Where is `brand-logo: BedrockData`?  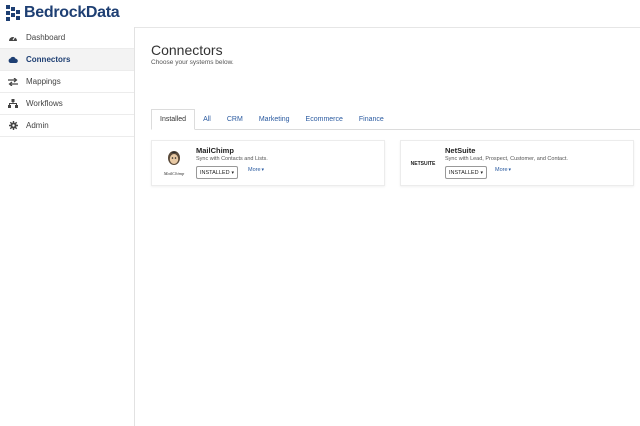
brand-logo: BedrockData is located at coordinates (63, 13).